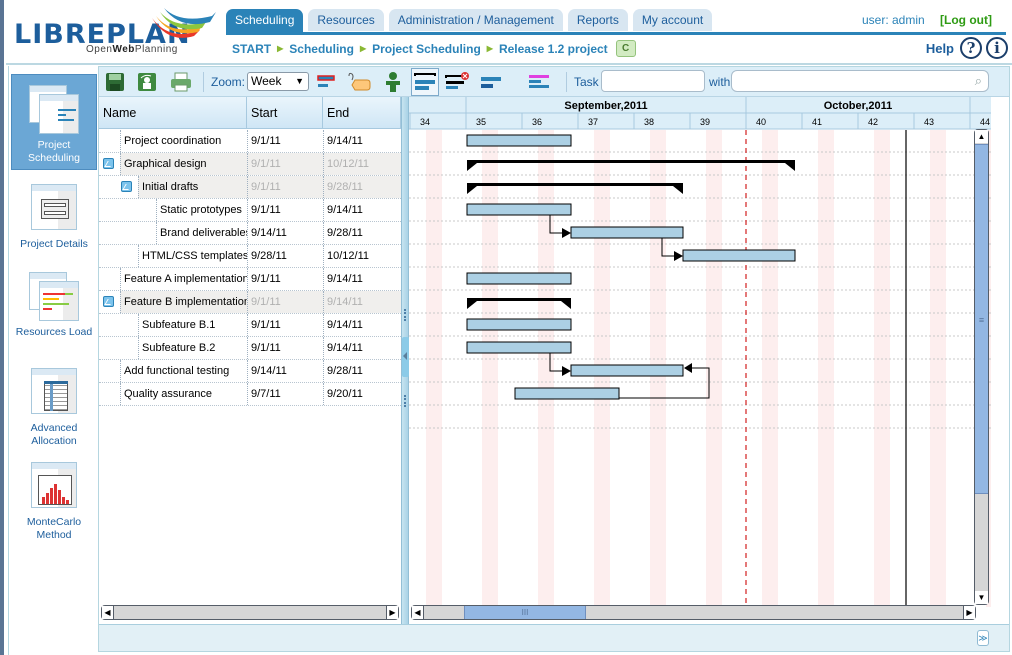  Describe the element at coordinates (653, 81) in the screenshot. I see `task-filter-input` at that location.